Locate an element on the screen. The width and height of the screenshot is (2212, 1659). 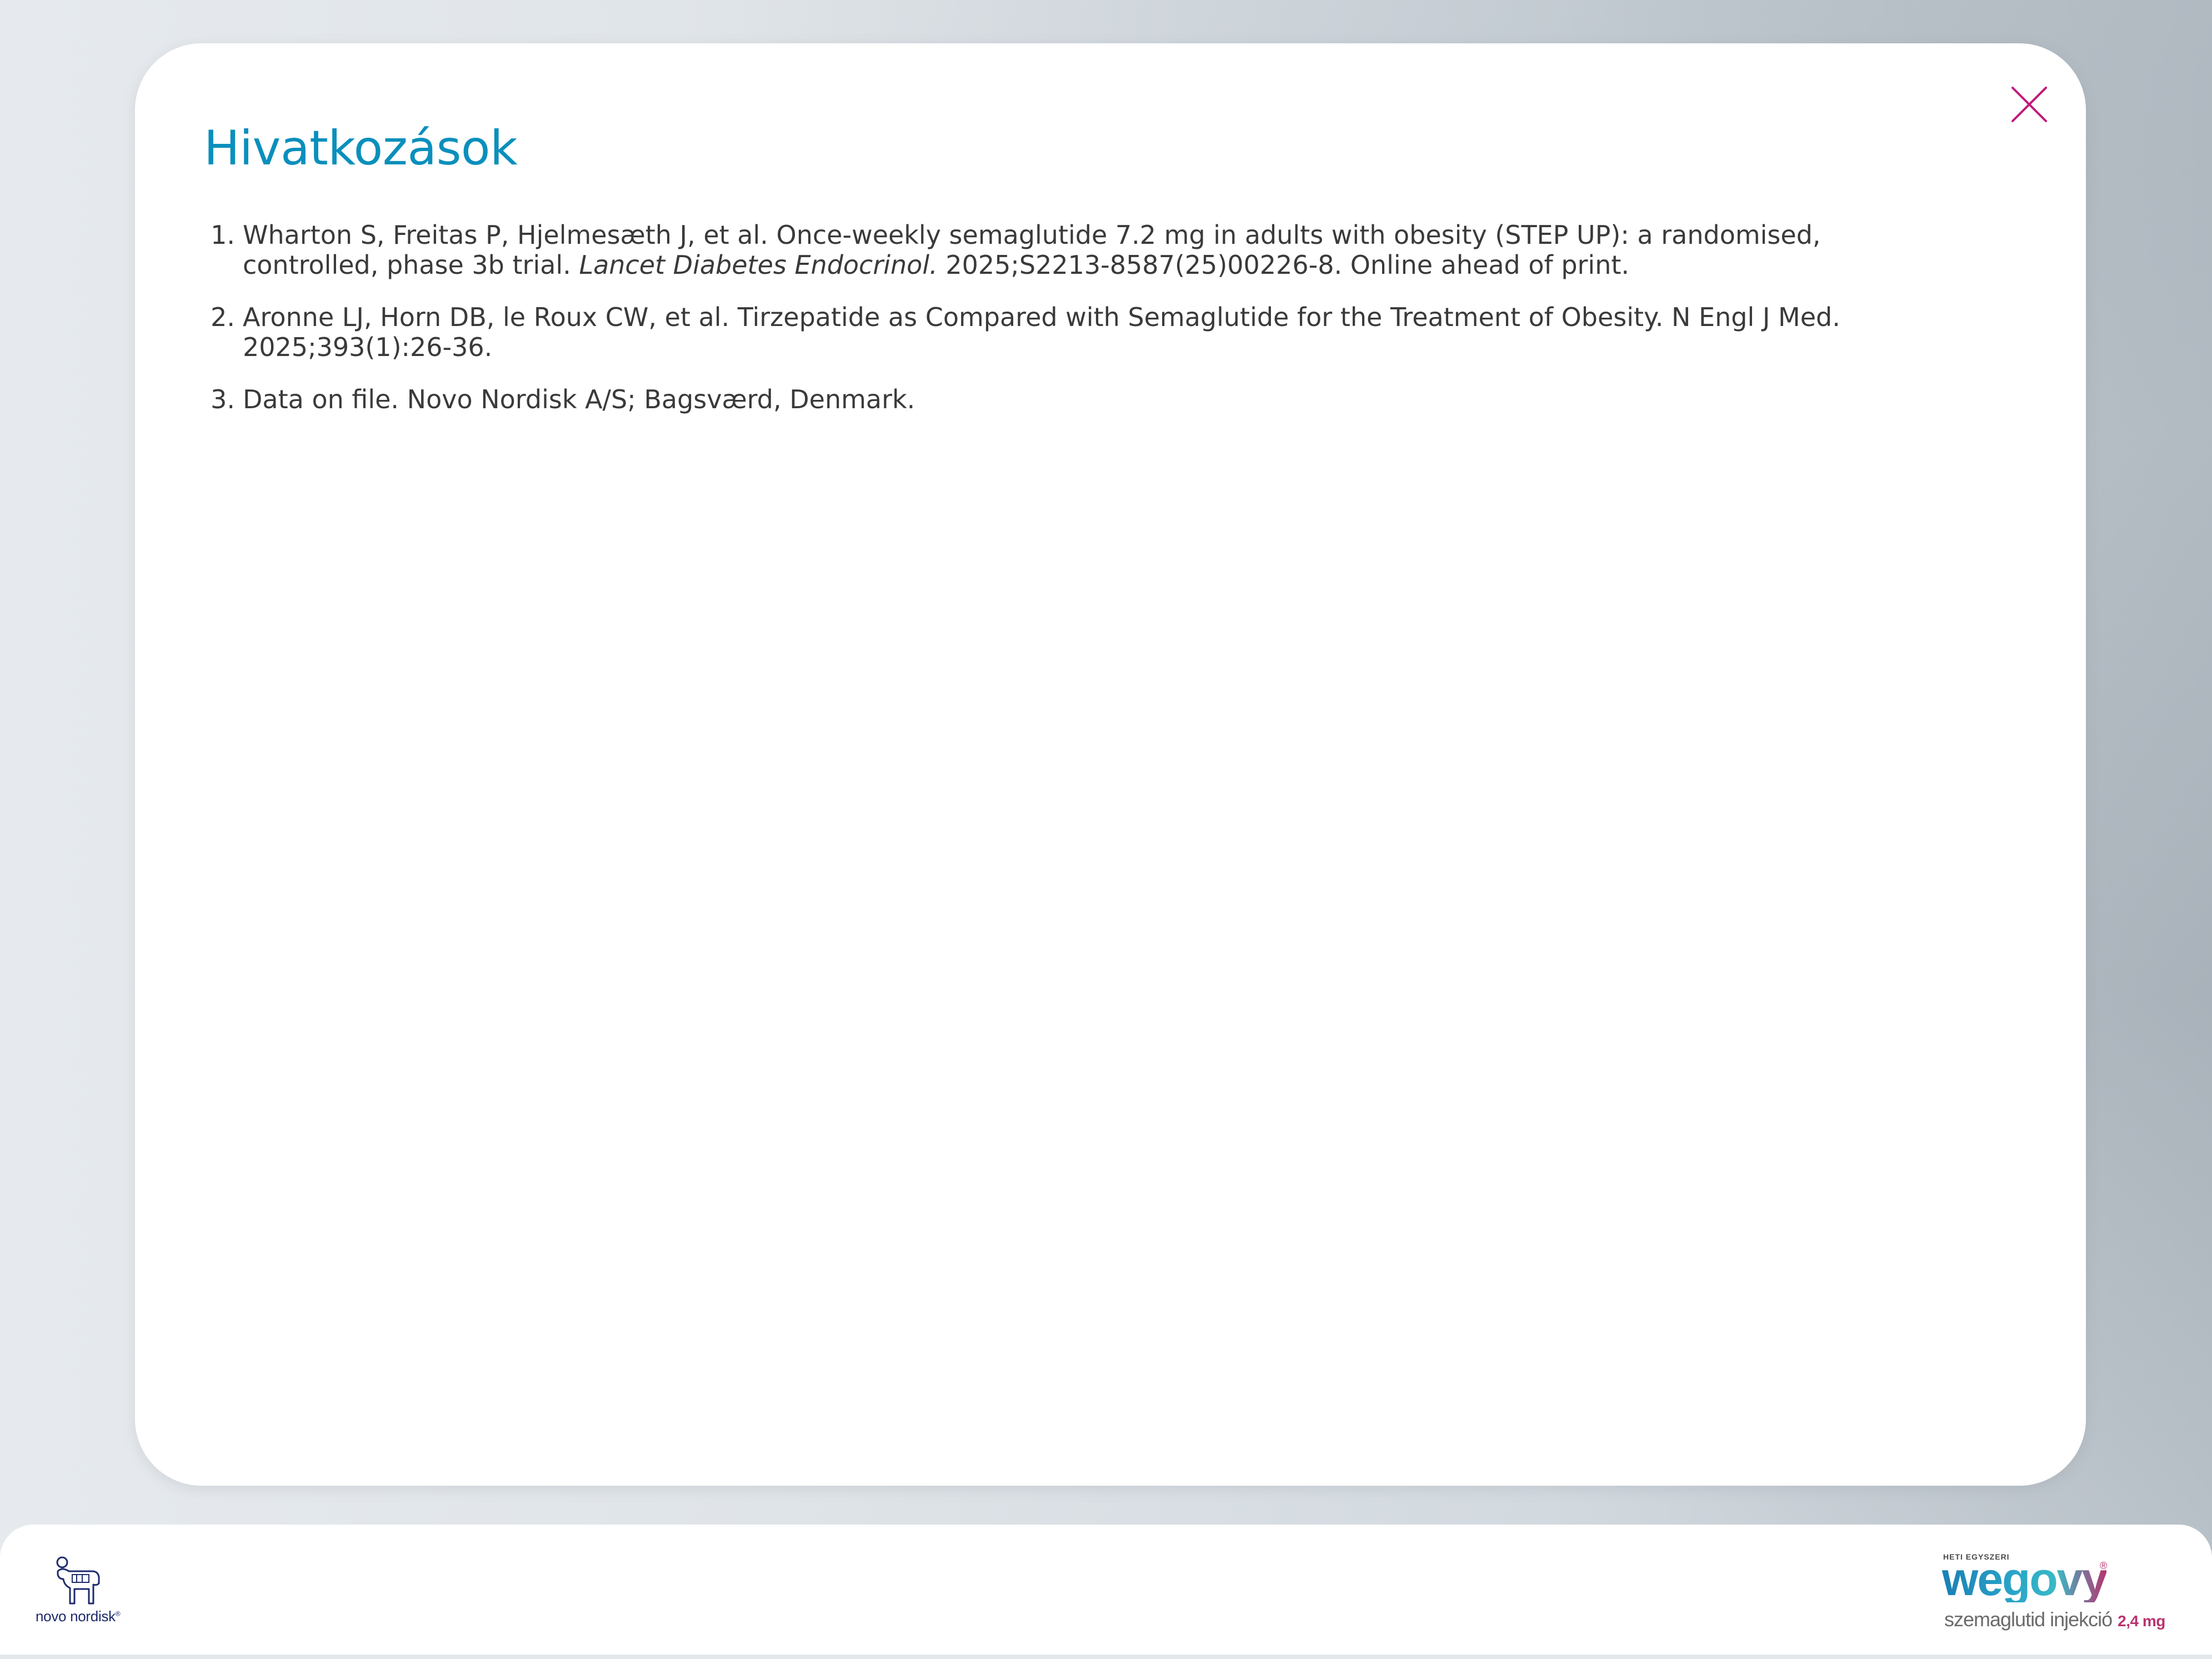
wegovy-wordmark: wegovy is located at coordinates (2025, 1579).